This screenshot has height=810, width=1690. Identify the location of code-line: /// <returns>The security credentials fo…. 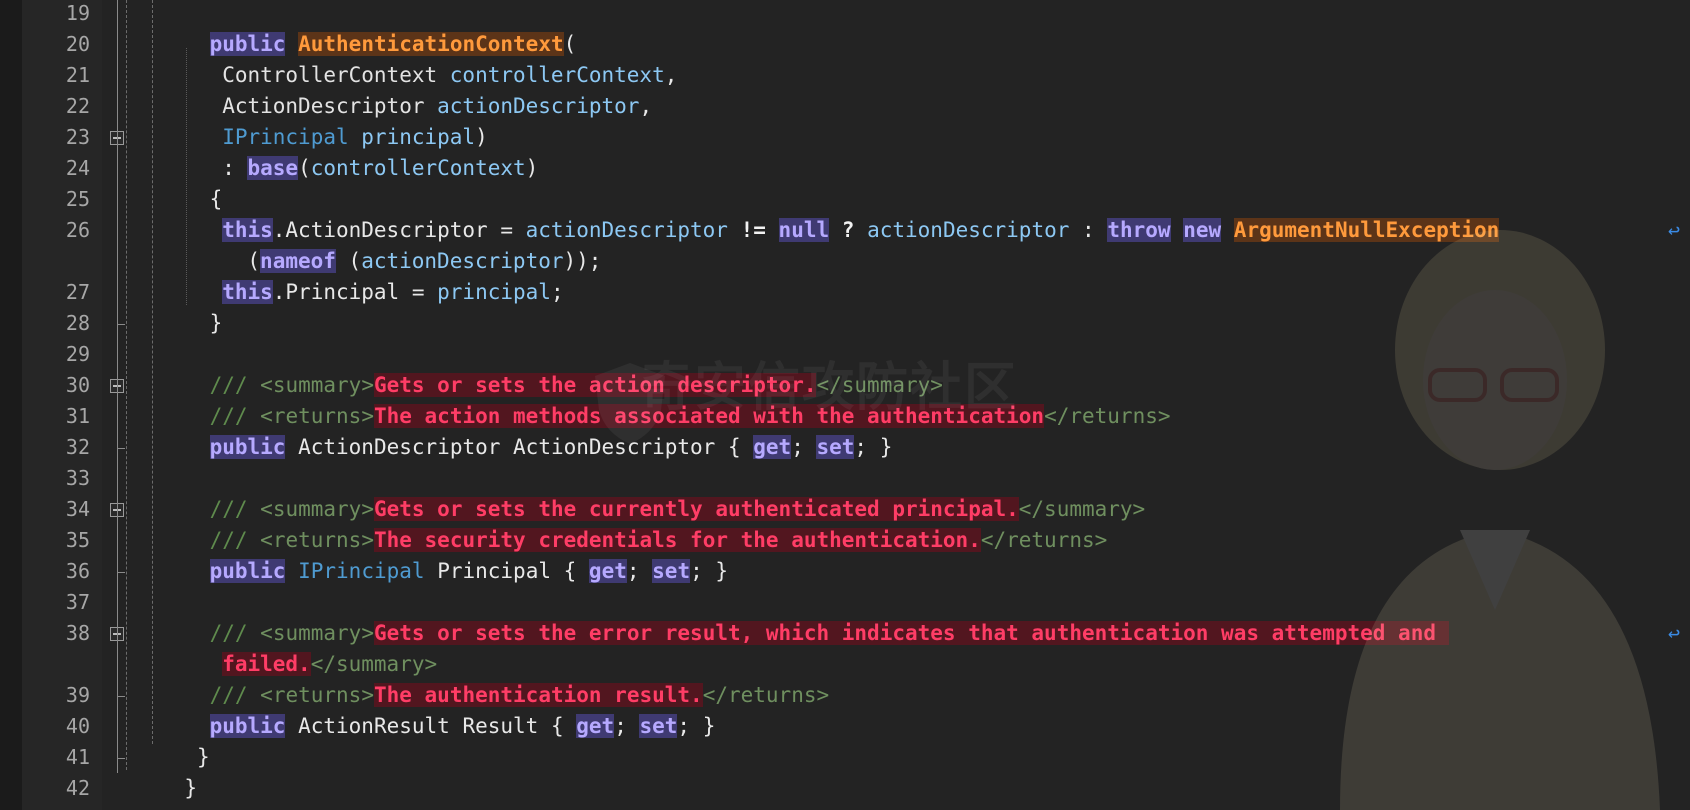
(658, 540).